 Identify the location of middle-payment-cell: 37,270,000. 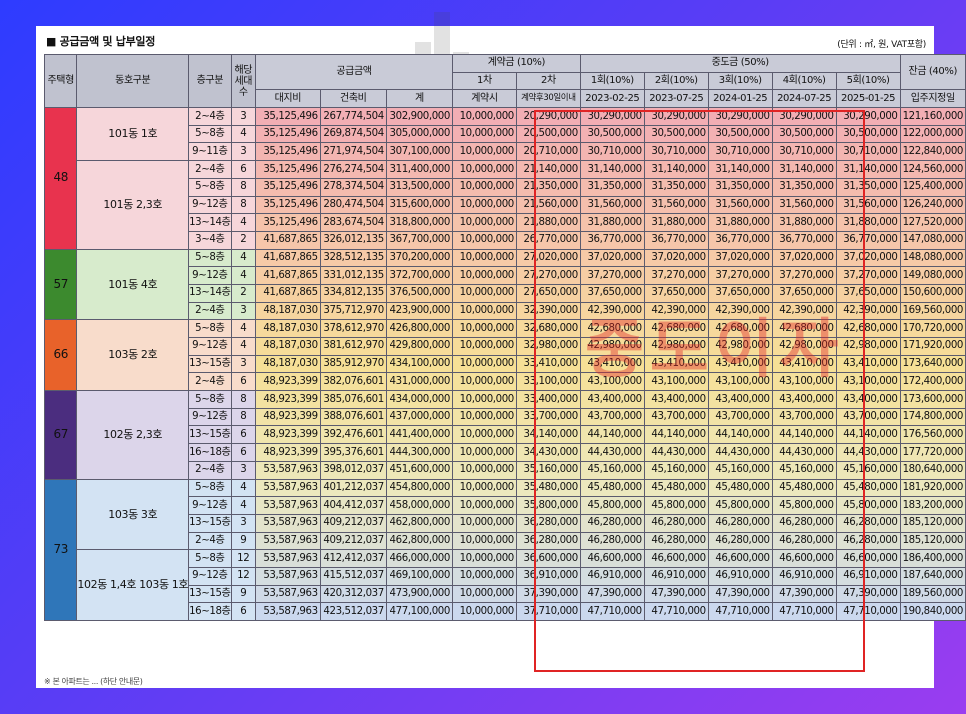
(740, 275).